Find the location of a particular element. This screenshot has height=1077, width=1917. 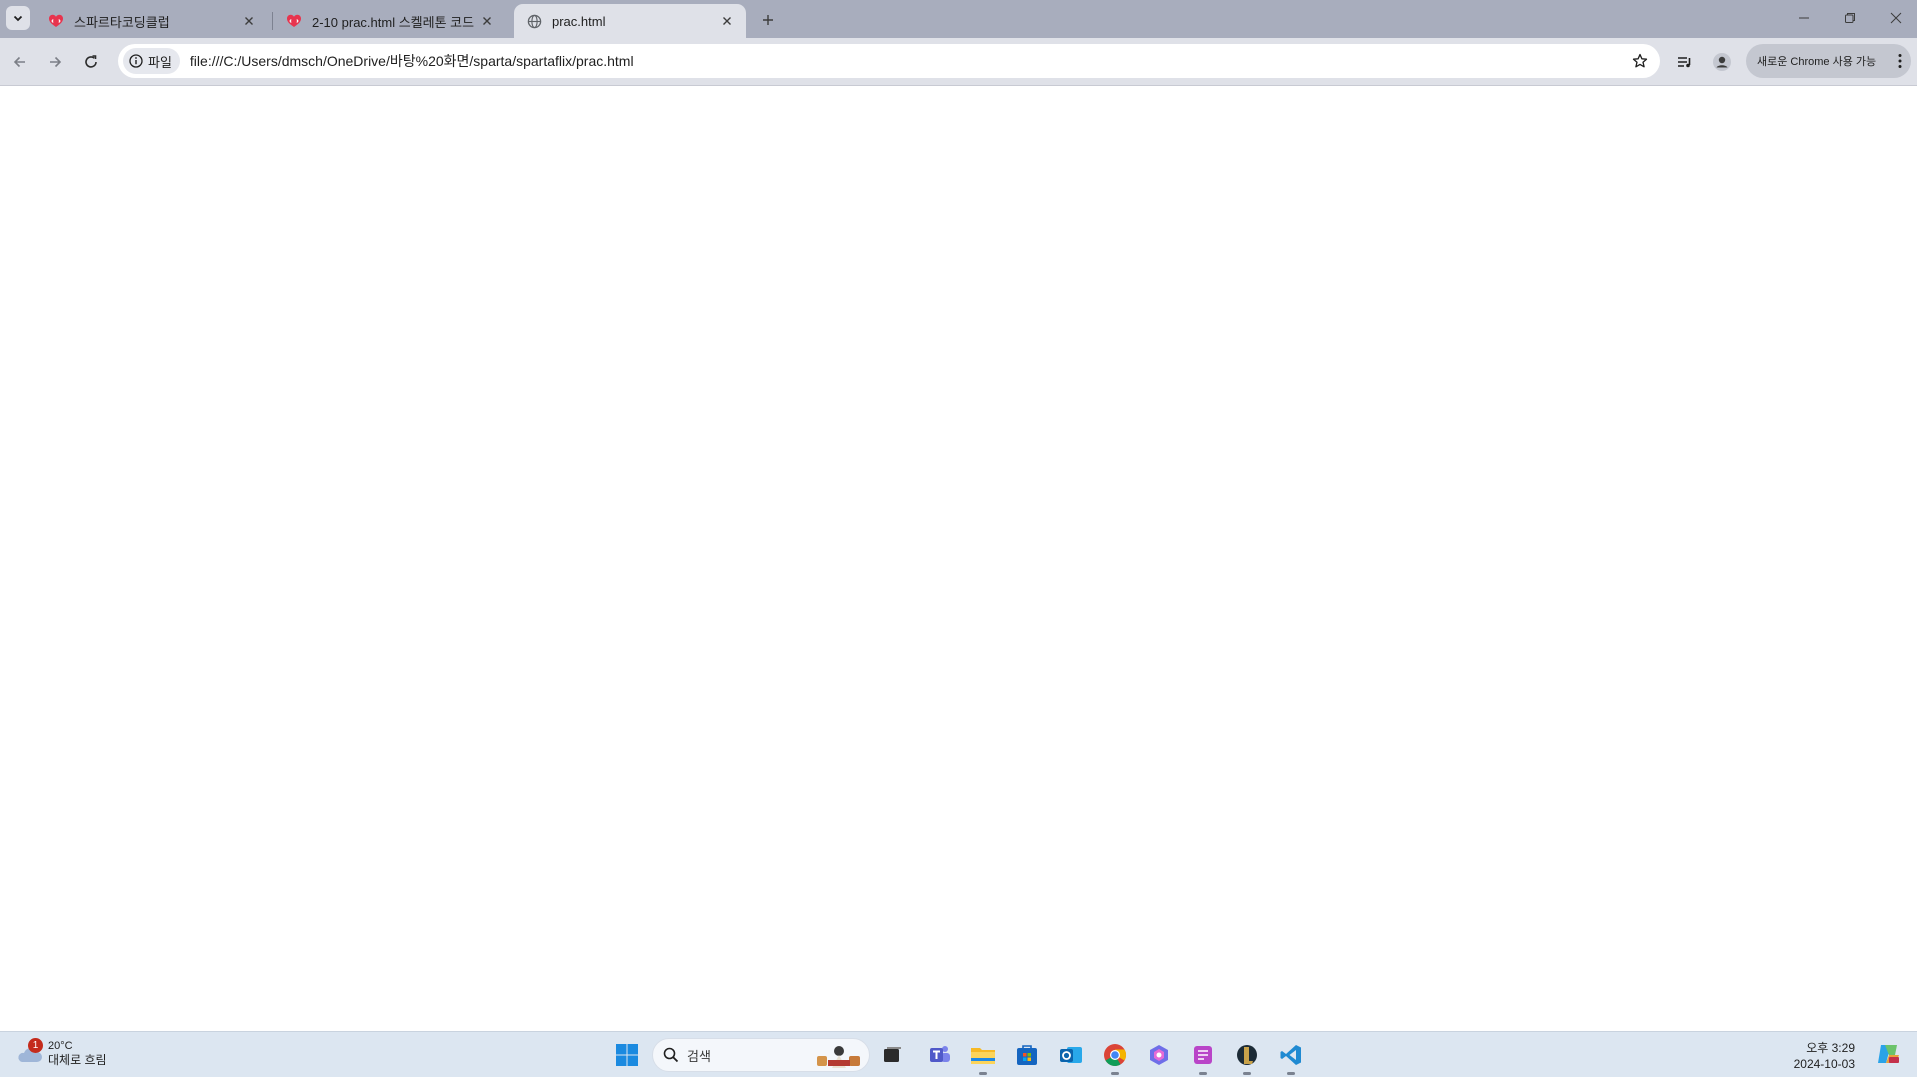

weather-widget: 1 20°C 대체로 흐림 is located at coordinates (60, 1053).